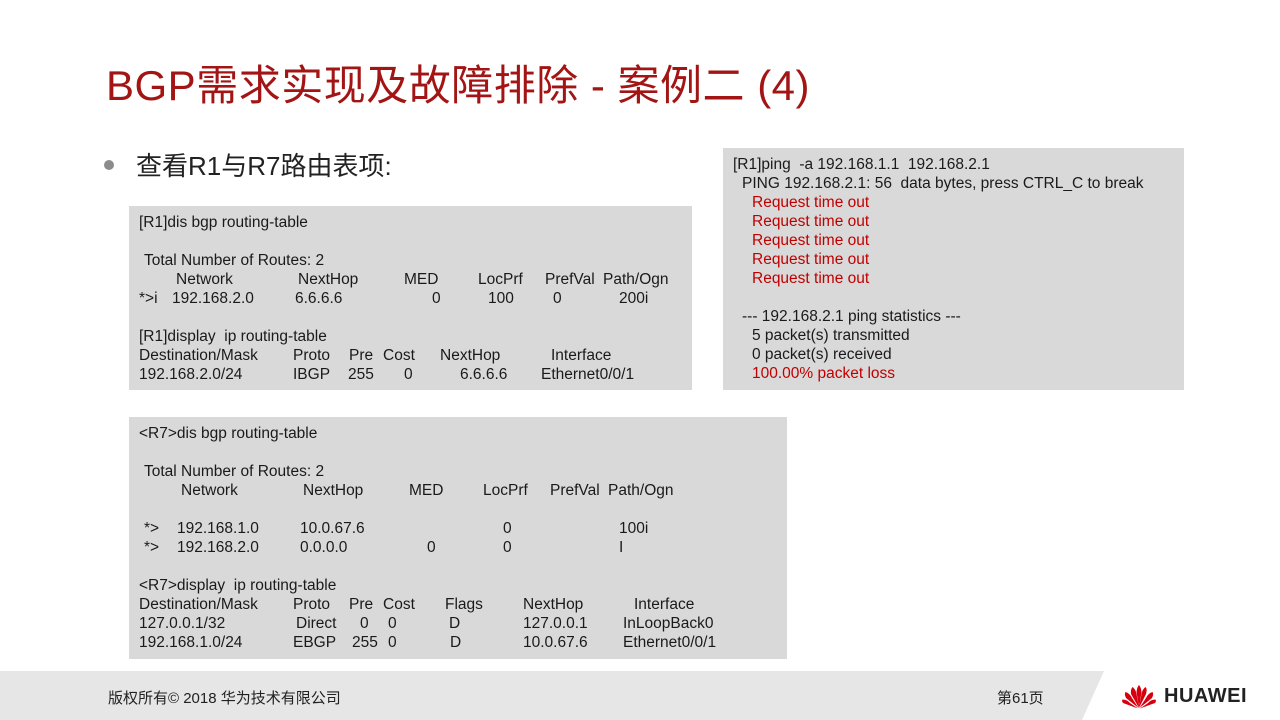  Describe the element at coordinates (640, 695) in the screenshot. I see `footer-bar: 版权所有© 2018 华为技术有限公司 第61页` at that location.